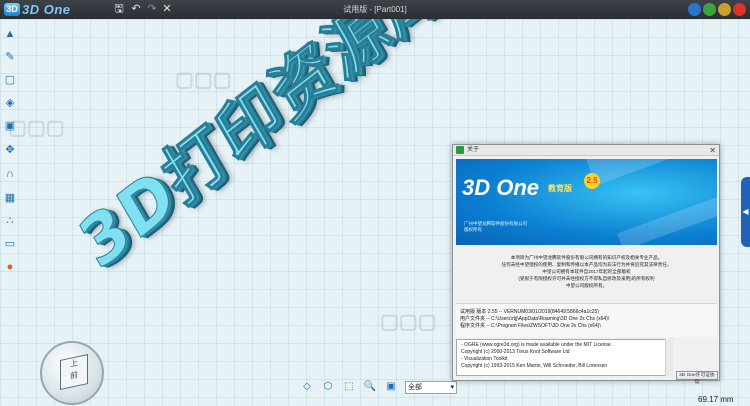  I want to click on close-button, so click(739, 9).